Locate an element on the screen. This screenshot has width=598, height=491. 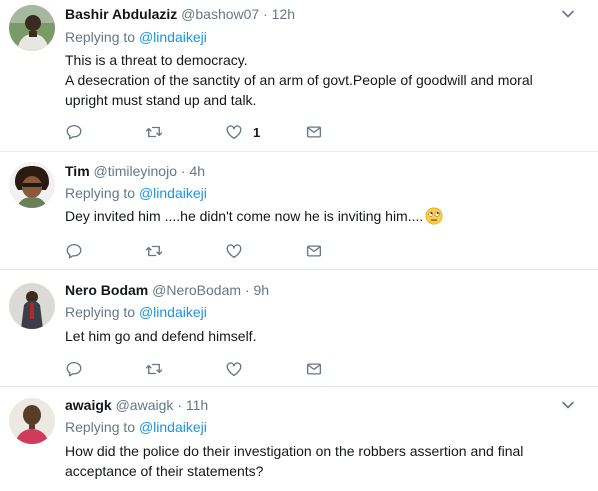
tweet-header: Bashir Abdulaziz @bashow07 · 12h is located at coordinates (180, 14).